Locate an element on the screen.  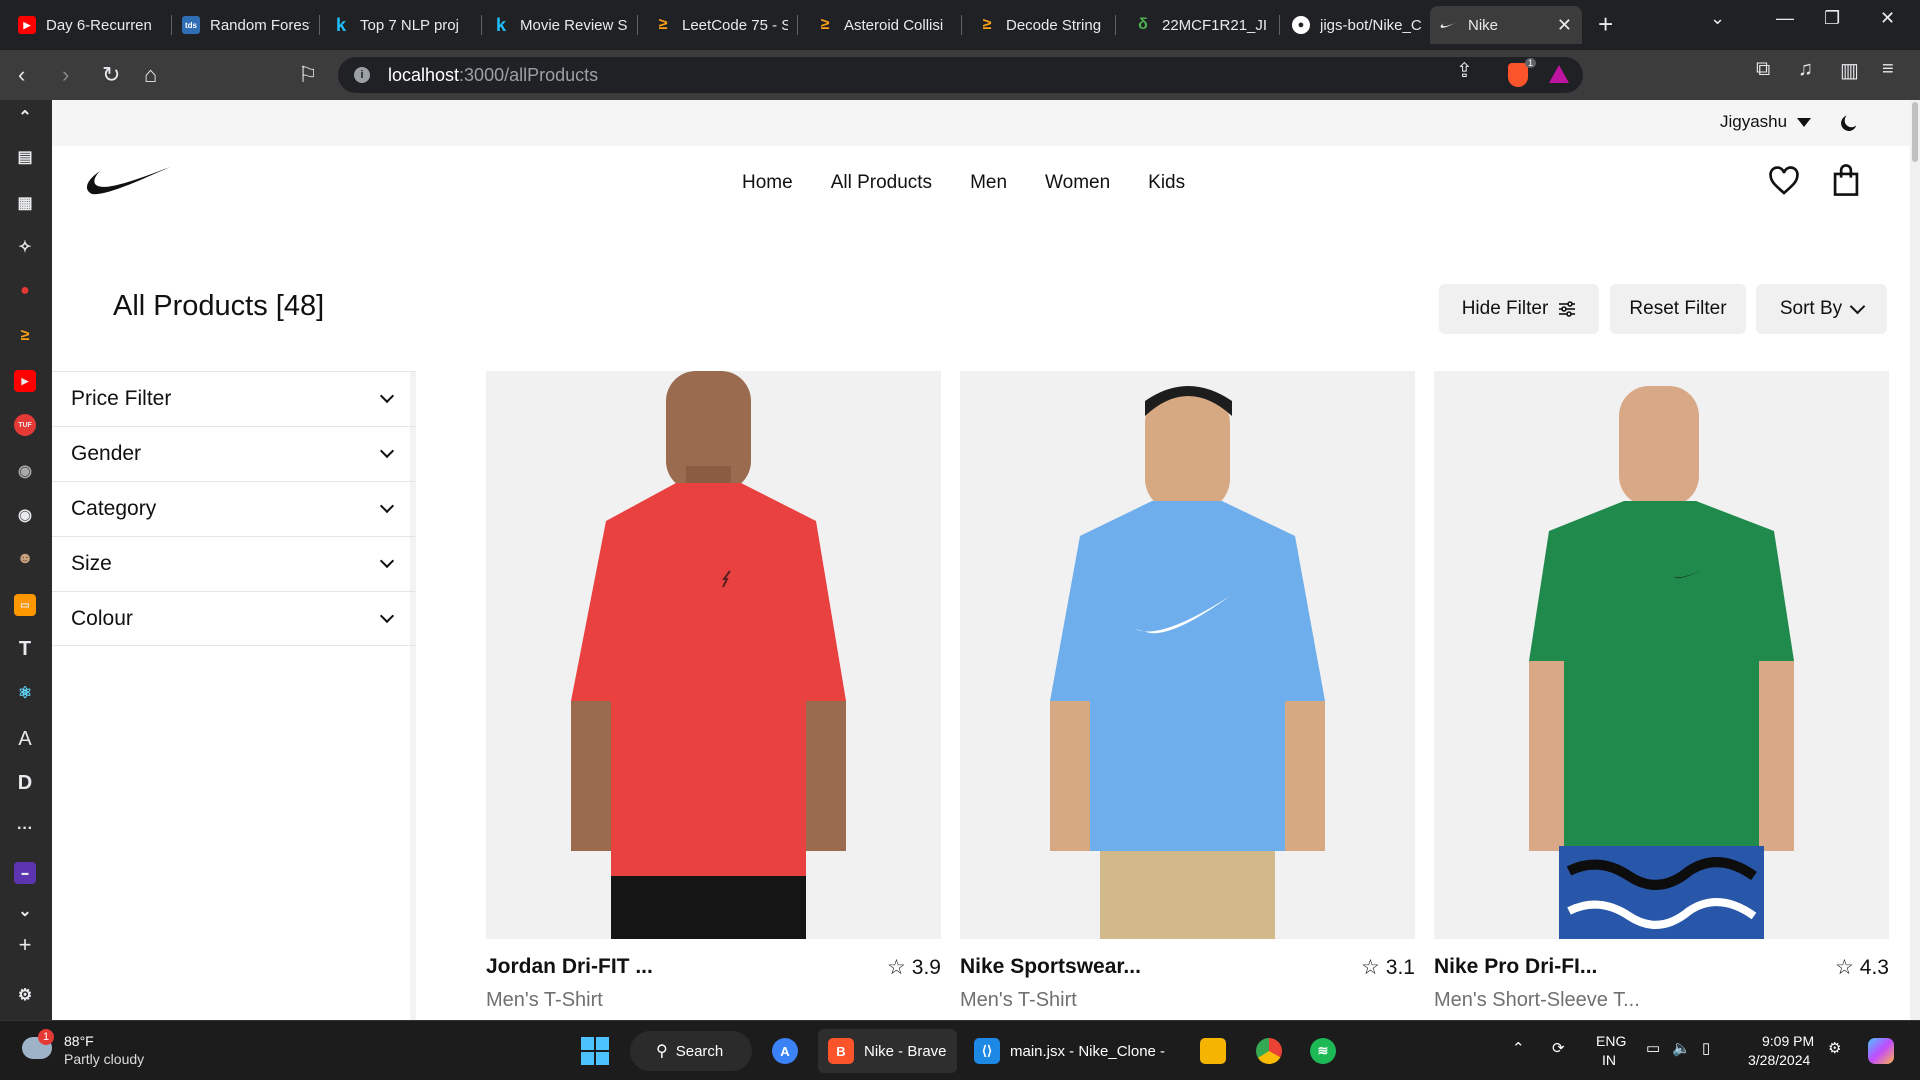
browser-tab: ≥ LeetCode 75 - S is located at coordinates (721, 25).